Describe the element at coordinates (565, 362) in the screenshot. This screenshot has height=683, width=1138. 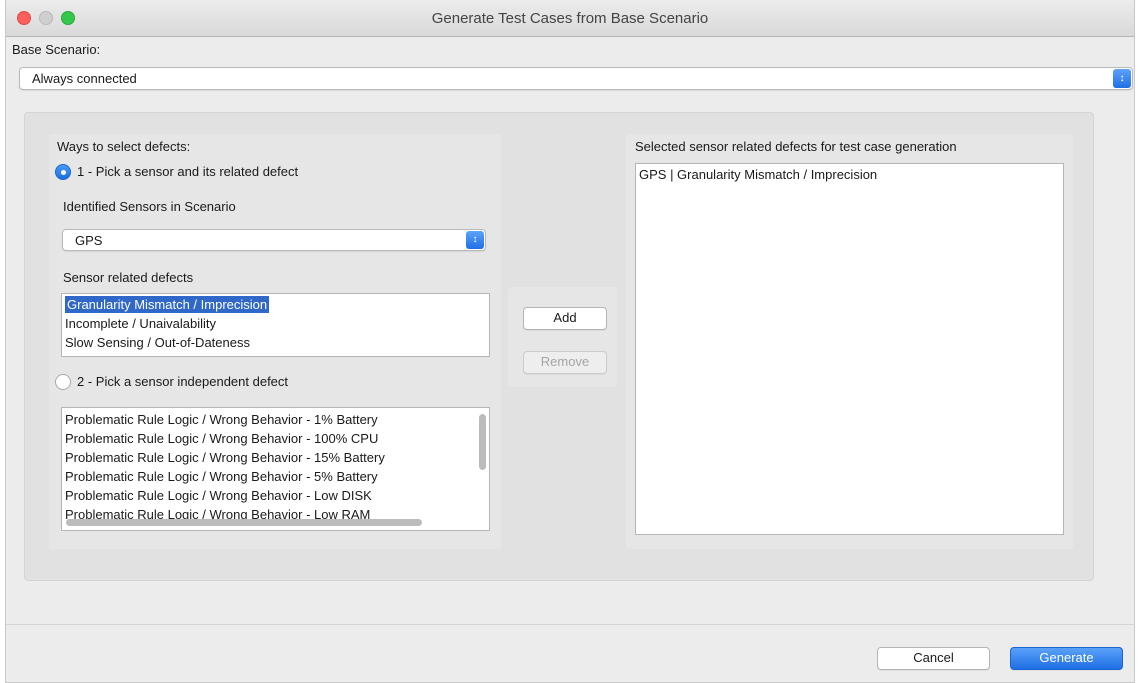
I see `remove-button: Remove` at that location.